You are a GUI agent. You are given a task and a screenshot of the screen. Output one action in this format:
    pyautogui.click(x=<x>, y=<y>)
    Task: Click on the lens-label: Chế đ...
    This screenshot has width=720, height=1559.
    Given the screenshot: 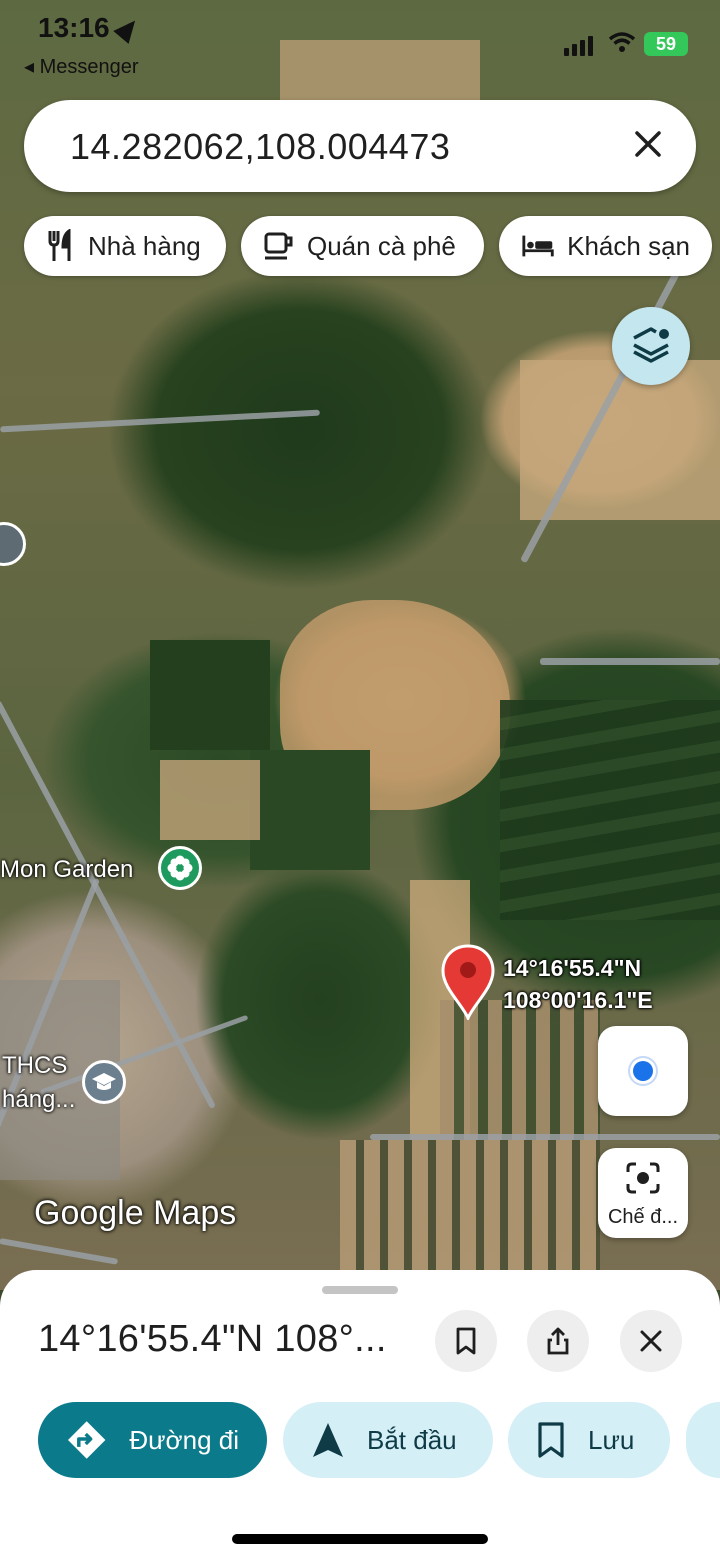 What is the action you would take?
    pyautogui.click(x=643, y=1217)
    